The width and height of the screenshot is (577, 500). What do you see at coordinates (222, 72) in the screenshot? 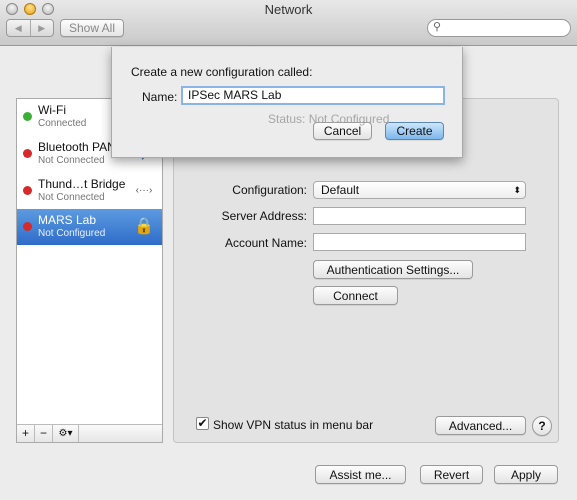
I see `sheet-prompt: Create a new configuration called:` at bounding box center [222, 72].